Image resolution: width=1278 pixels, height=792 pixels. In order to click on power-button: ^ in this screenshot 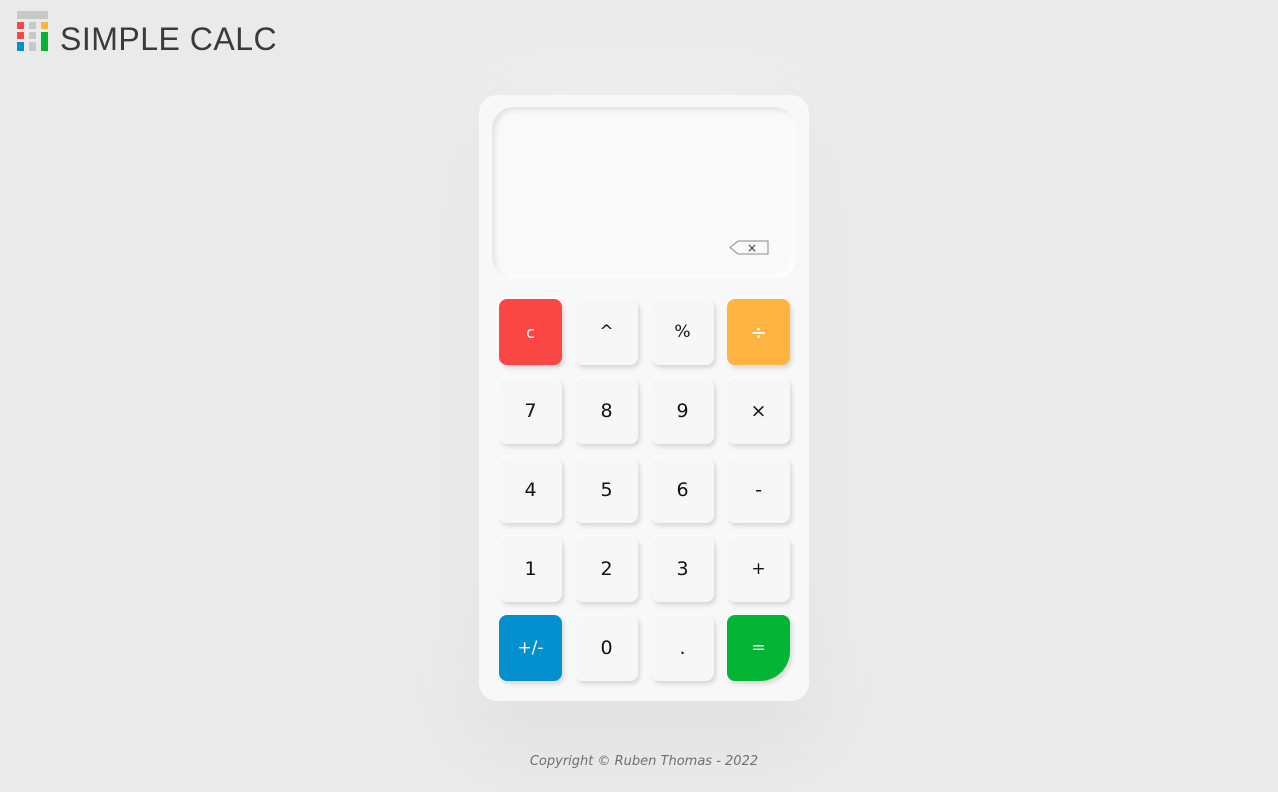, I will do `click(606, 332)`.